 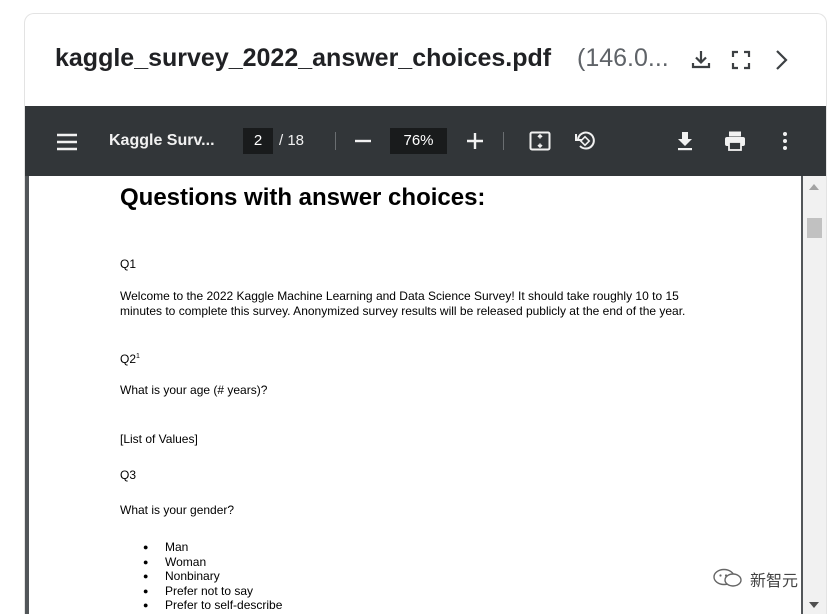 I want to click on menu-icon, so click(x=67, y=142).